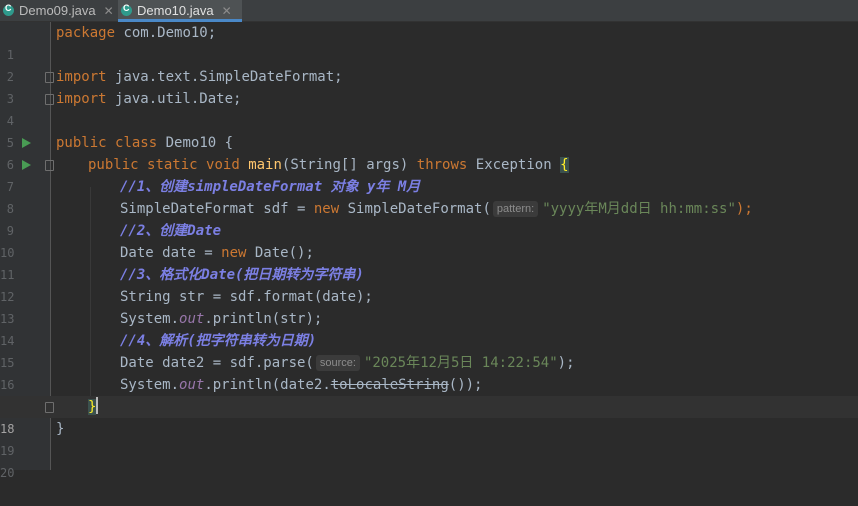 This screenshot has height=506, width=858. What do you see at coordinates (217, 209) in the screenshot?
I see `code-text: SimpleDateFormat sdf =` at bounding box center [217, 209].